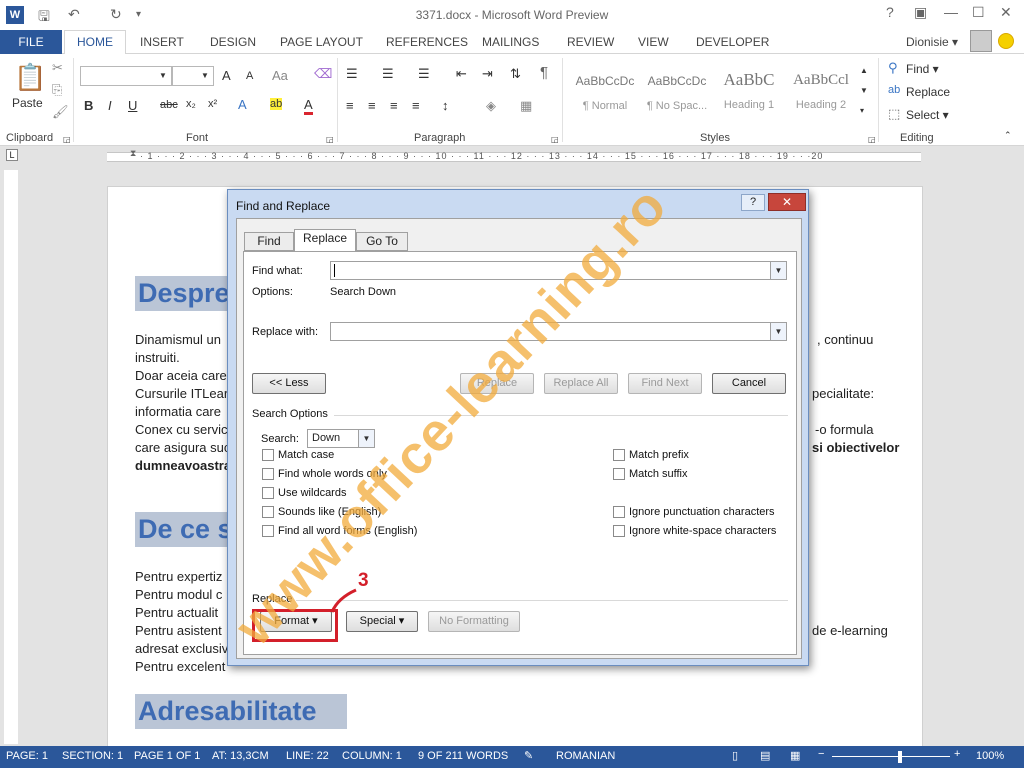  I want to click on tab-review: REVIEW, so click(590, 42).